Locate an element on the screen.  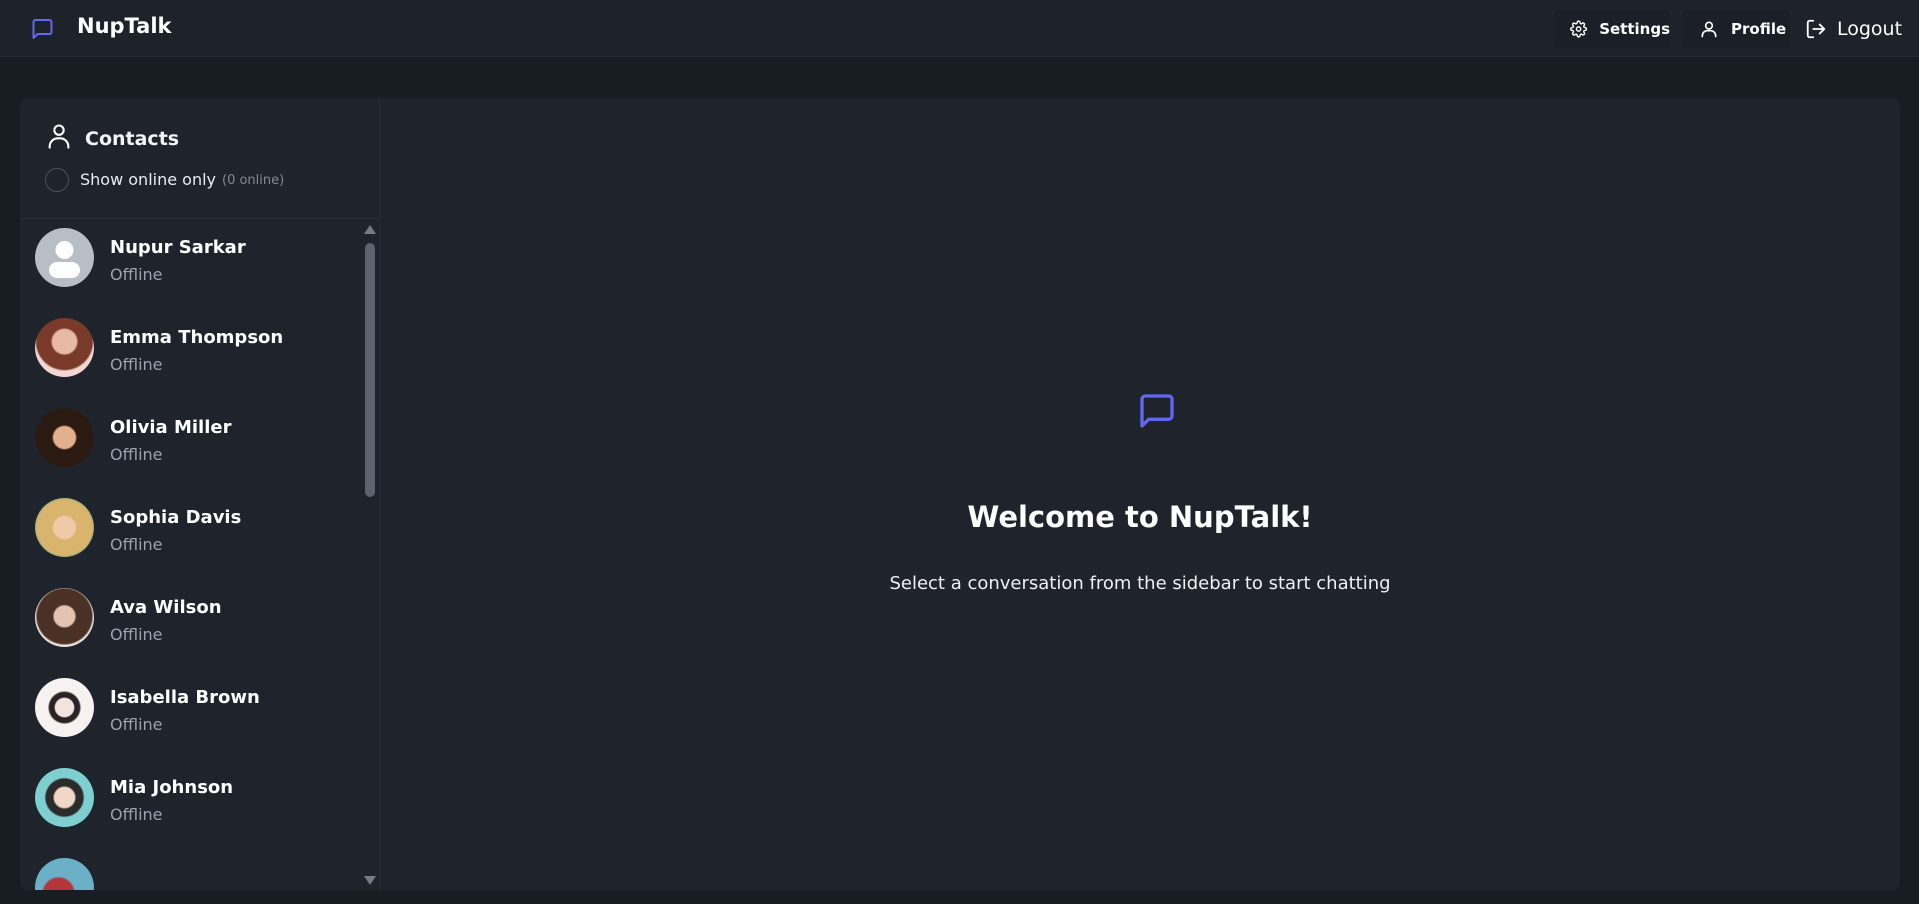
profile-button: Profile is located at coordinates (1736, 29).